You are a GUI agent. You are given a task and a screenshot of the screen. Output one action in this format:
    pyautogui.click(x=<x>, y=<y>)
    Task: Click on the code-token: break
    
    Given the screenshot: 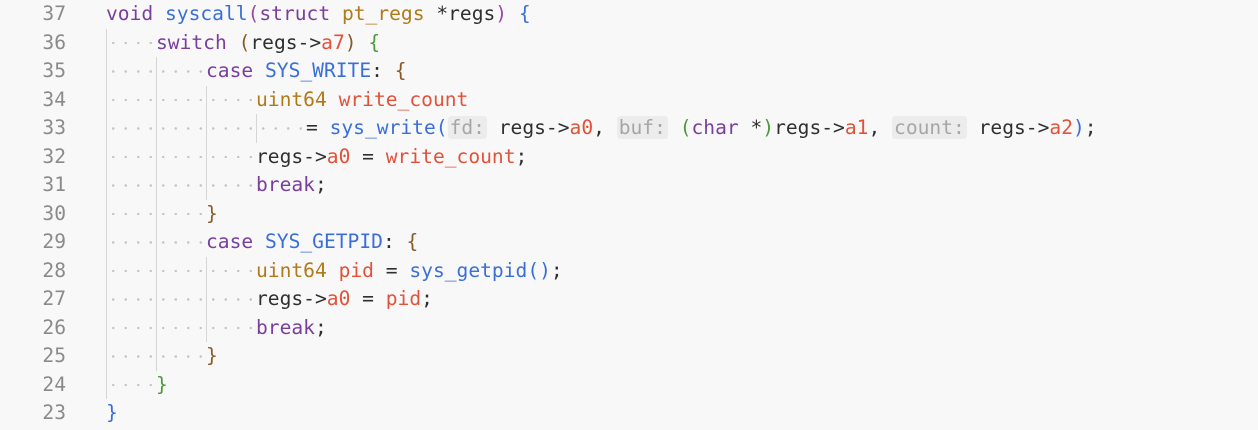 What is the action you would take?
    pyautogui.click(x=285, y=184)
    